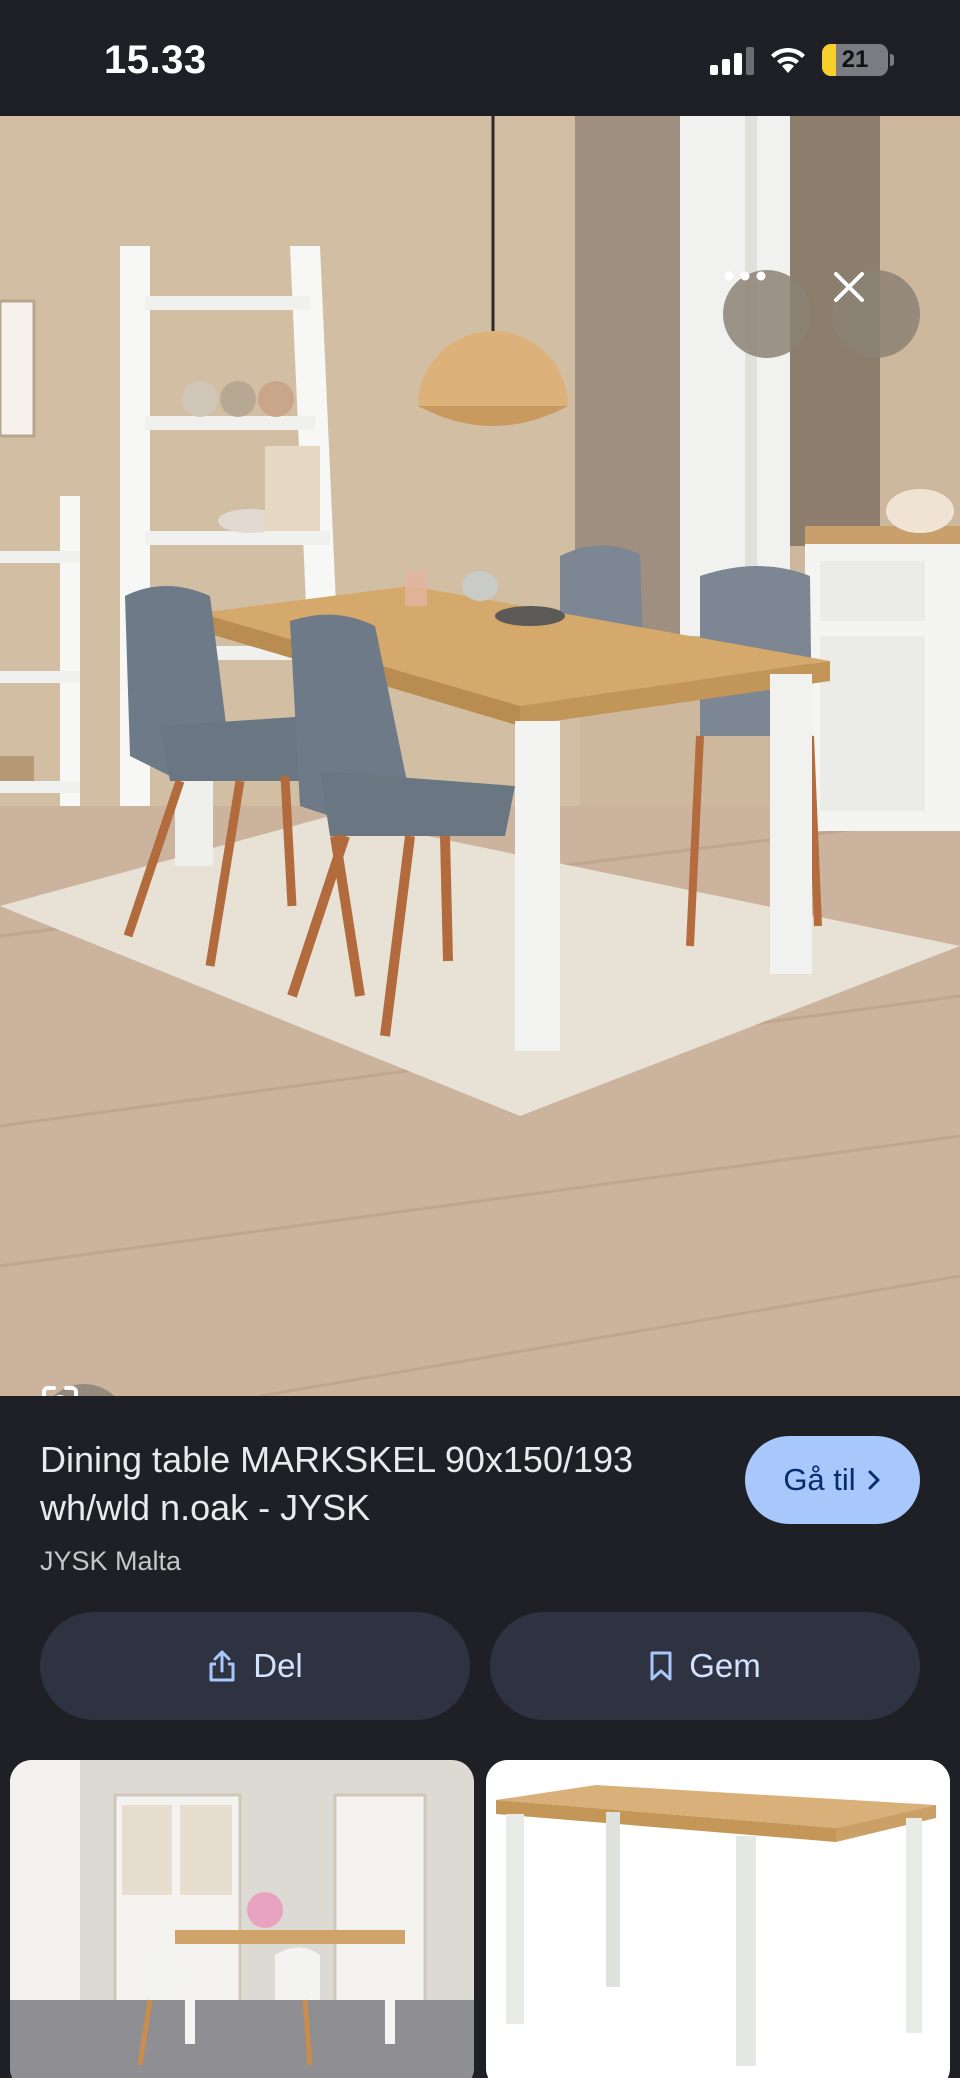 The height and width of the screenshot is (2078, 960). Describe the element at coordinates (745, 276) in the screenshot. I see `more-horizontal-icon` at that location.